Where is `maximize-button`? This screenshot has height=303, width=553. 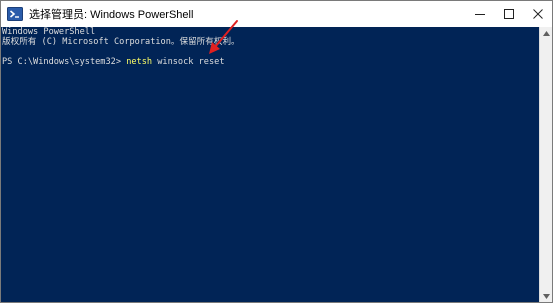
maximize-button is located at coordinates (508, 14).